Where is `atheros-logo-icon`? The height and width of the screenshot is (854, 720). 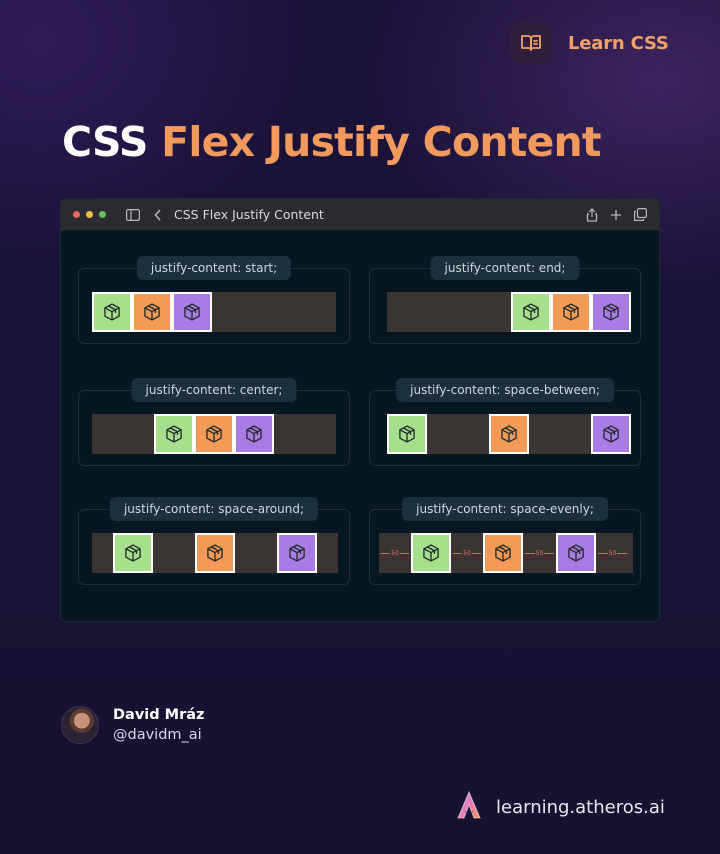 atheros-logo-icon is located at coordinates (469, 807).